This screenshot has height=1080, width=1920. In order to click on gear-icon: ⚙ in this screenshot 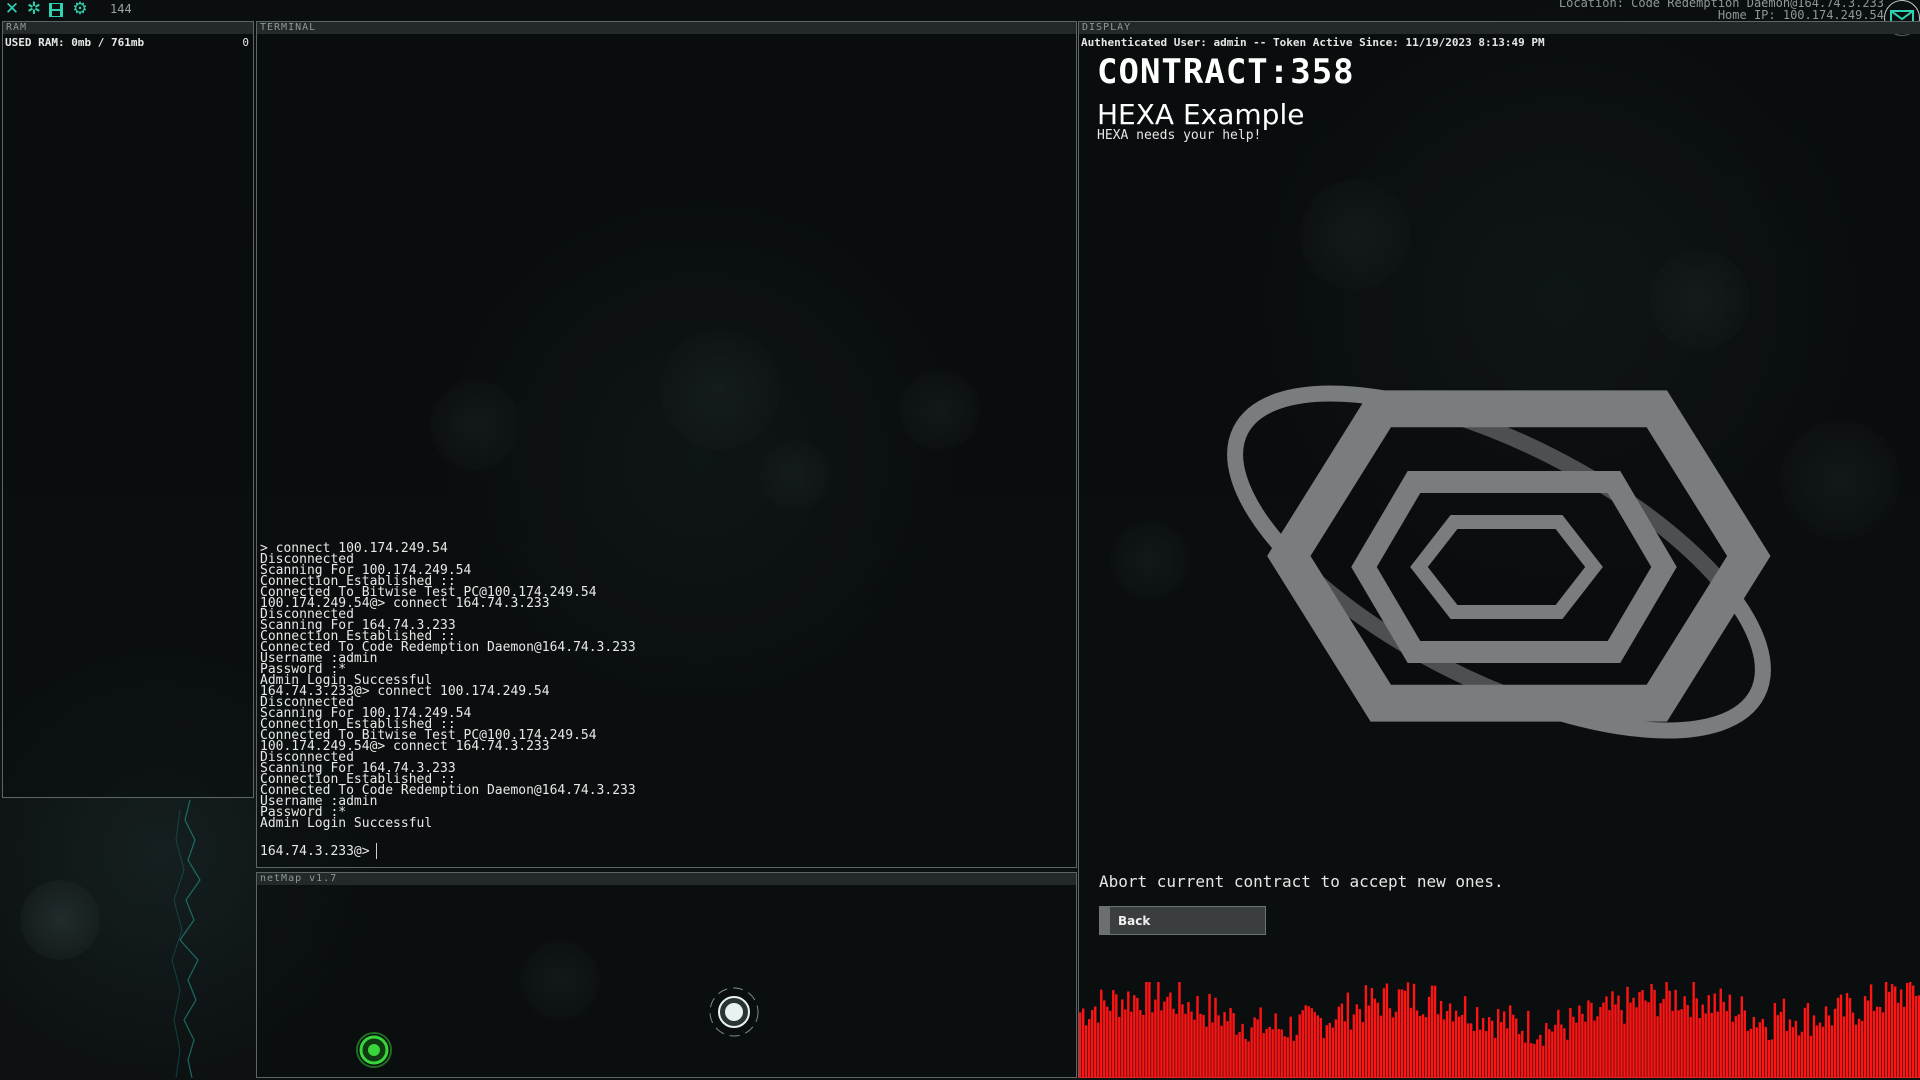, I will do `click(80, 9)`.